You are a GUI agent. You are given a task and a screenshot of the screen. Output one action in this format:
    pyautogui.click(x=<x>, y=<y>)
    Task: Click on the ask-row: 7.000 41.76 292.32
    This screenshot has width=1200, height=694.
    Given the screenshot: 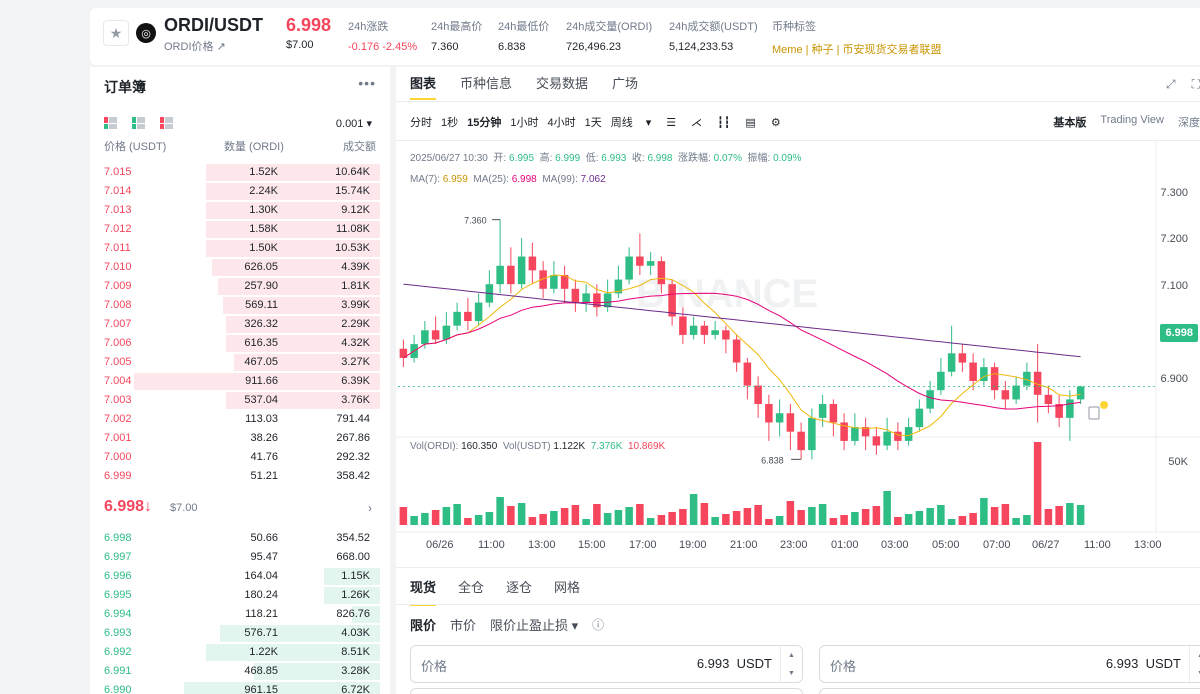 What is the action you would take?
    pyautogui.click(x=240, y=457)
    